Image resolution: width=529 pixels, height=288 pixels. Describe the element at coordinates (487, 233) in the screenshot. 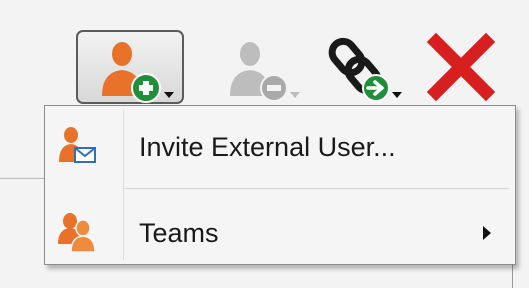

I see `submenu-arrow-icon` at that location.